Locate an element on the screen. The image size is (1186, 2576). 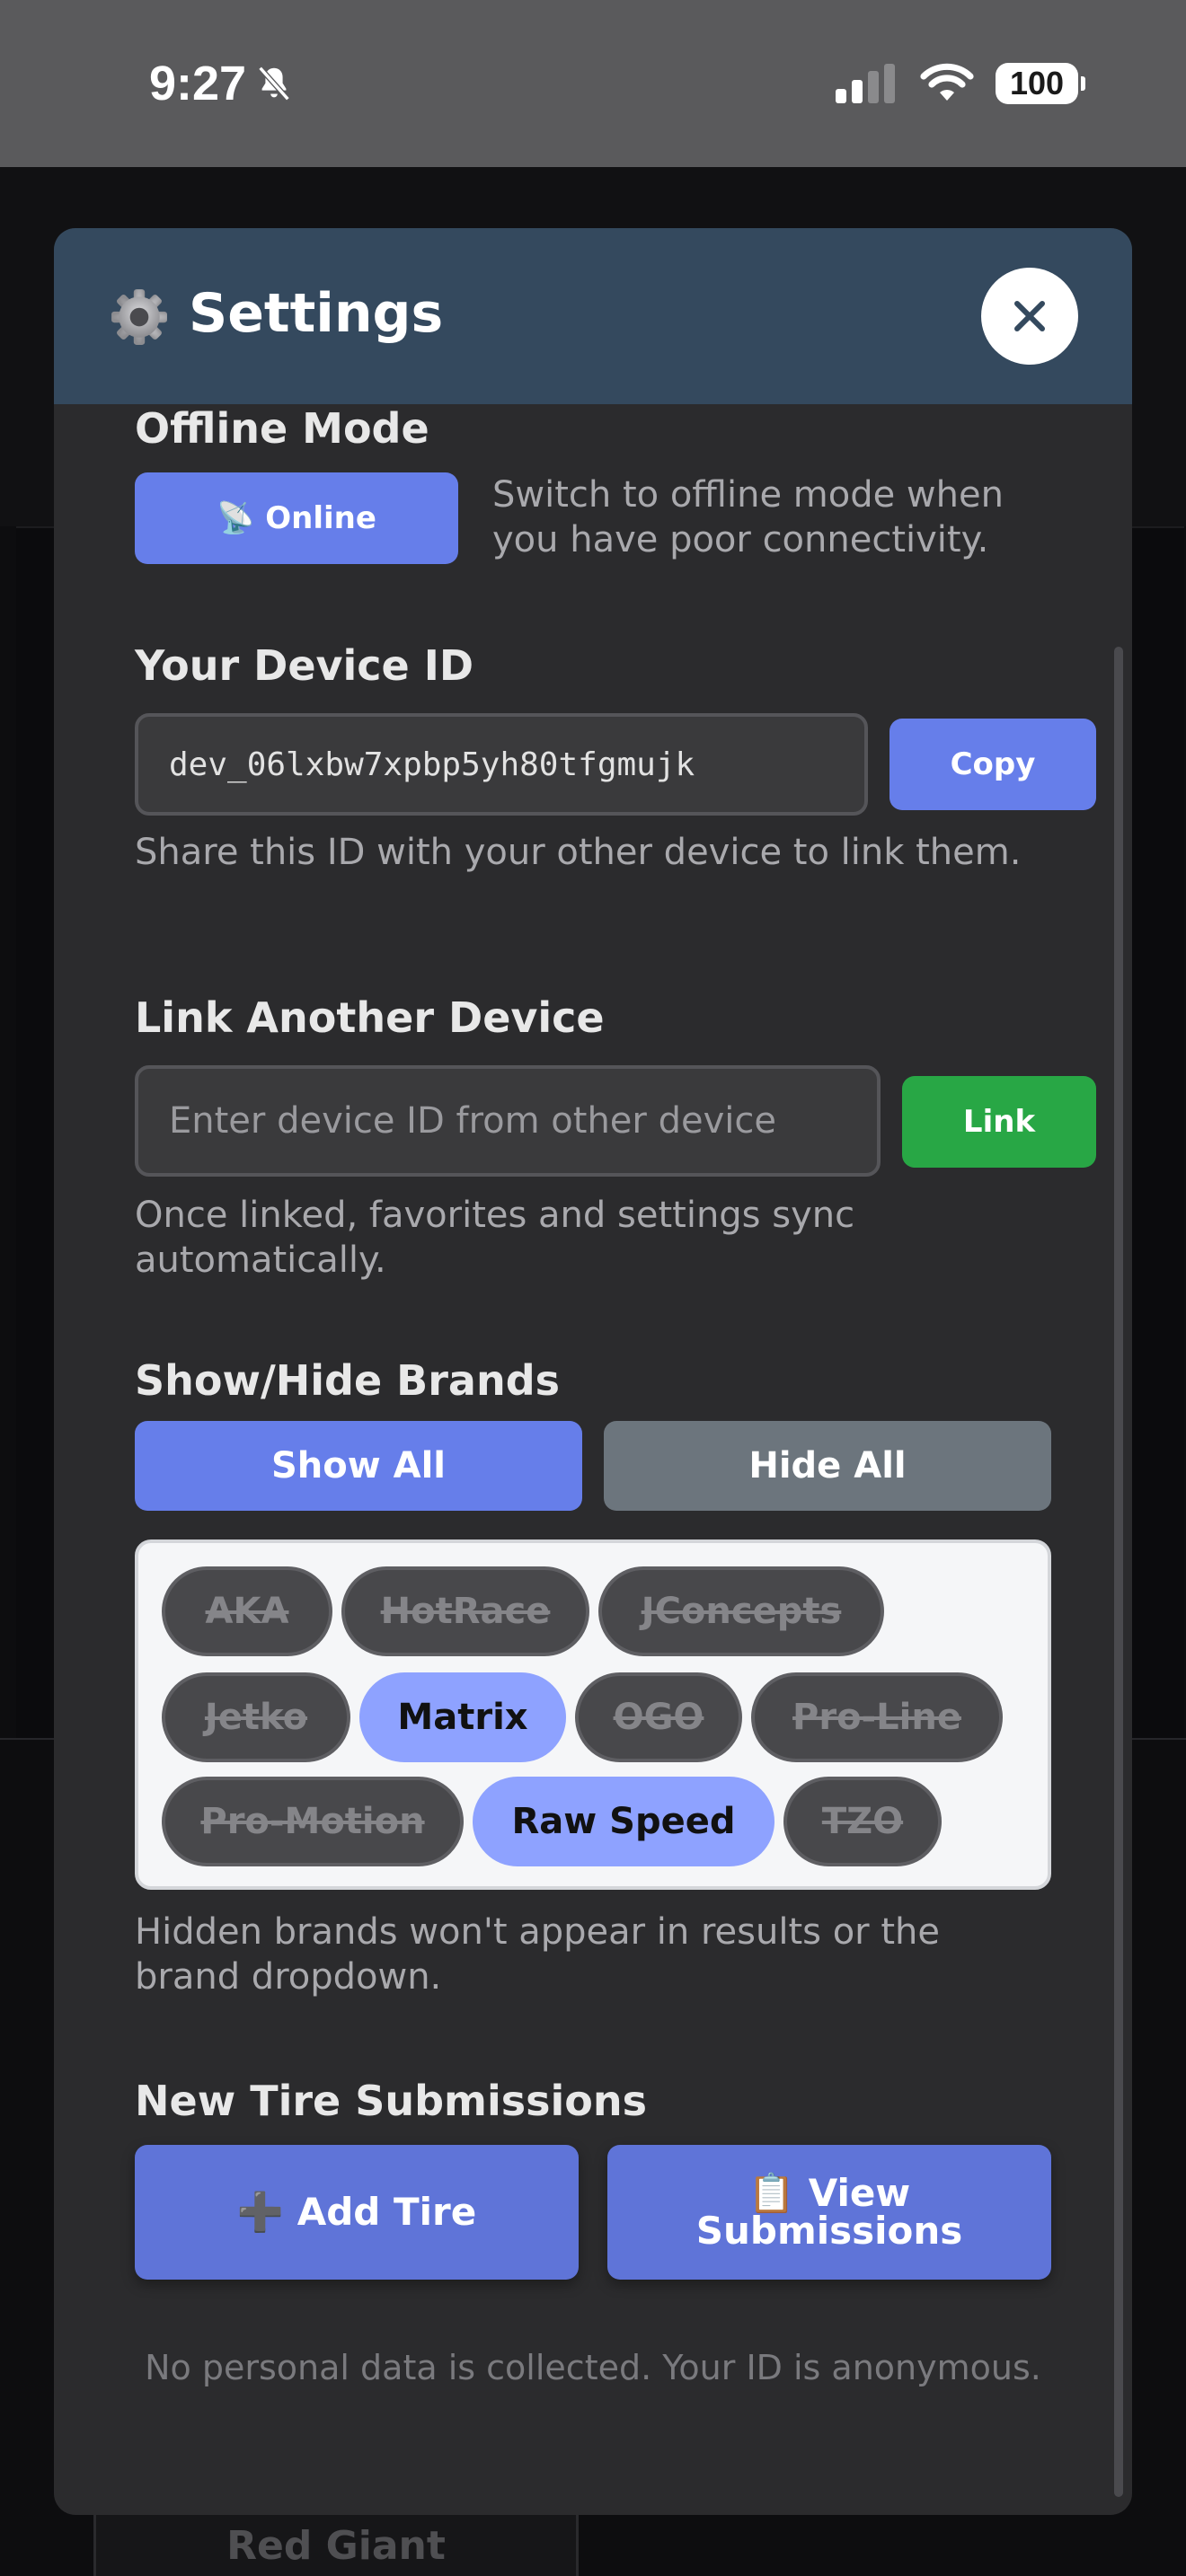
link-device-title: Link Another Device is located at coordinates (370, 1017).